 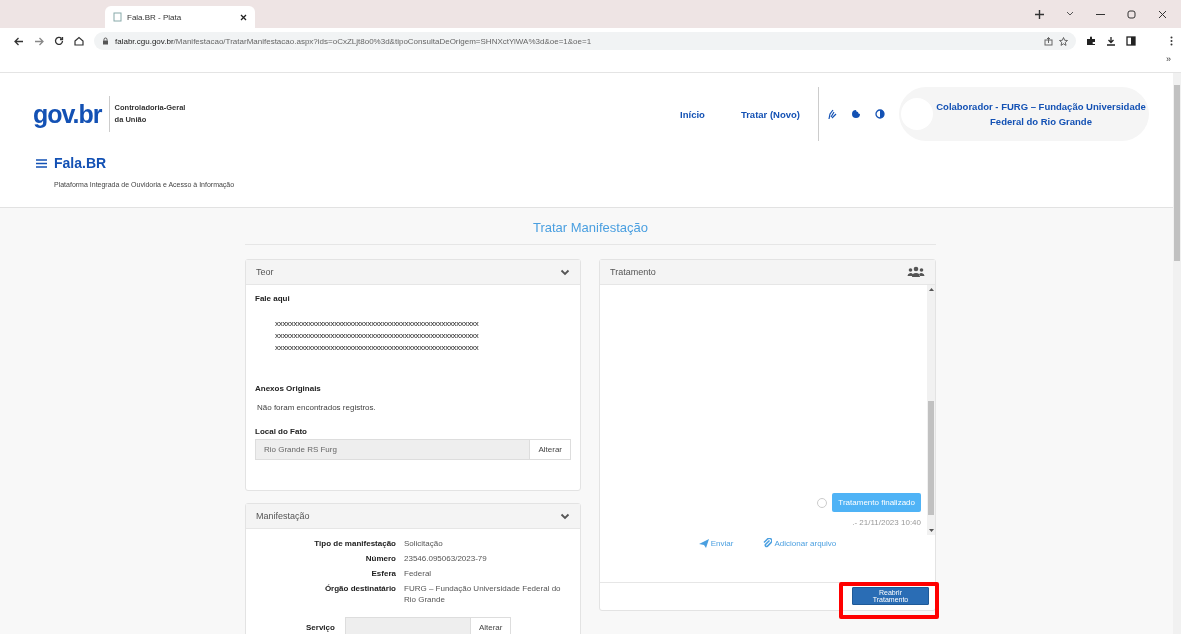 What do you see at coordinates (1171, 41) in the screenshot?
I see `more-vertical-icon` at bounding box center [1171, 41].